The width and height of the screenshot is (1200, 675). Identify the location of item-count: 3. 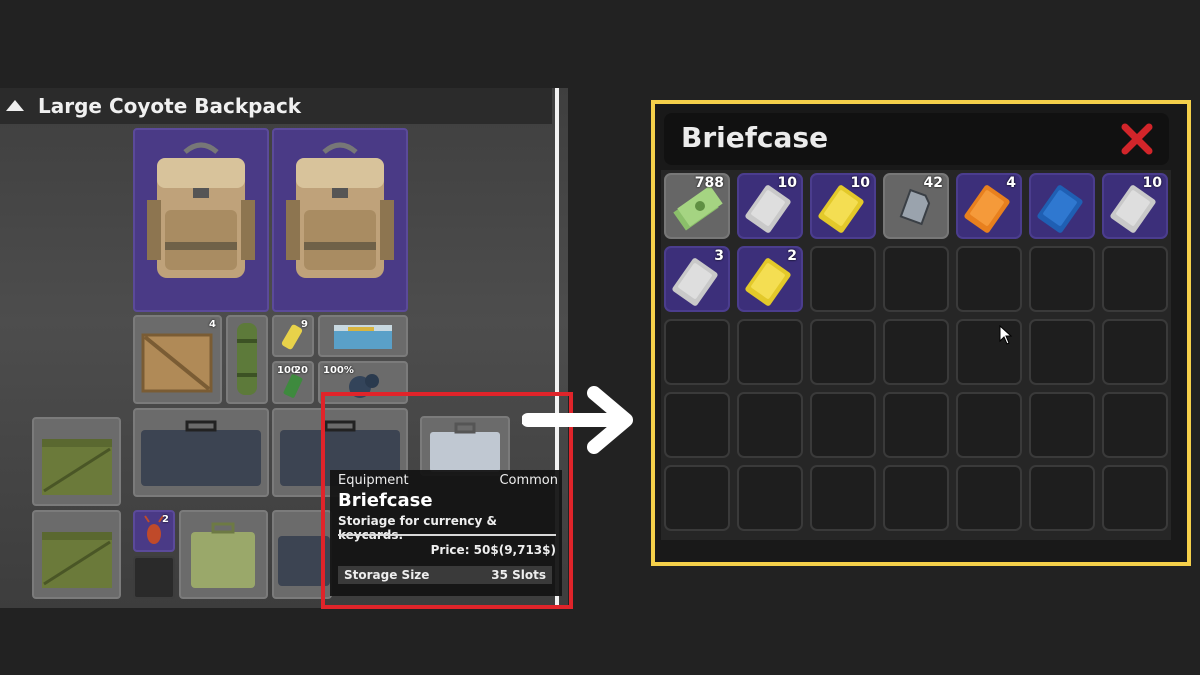
(719, 256).